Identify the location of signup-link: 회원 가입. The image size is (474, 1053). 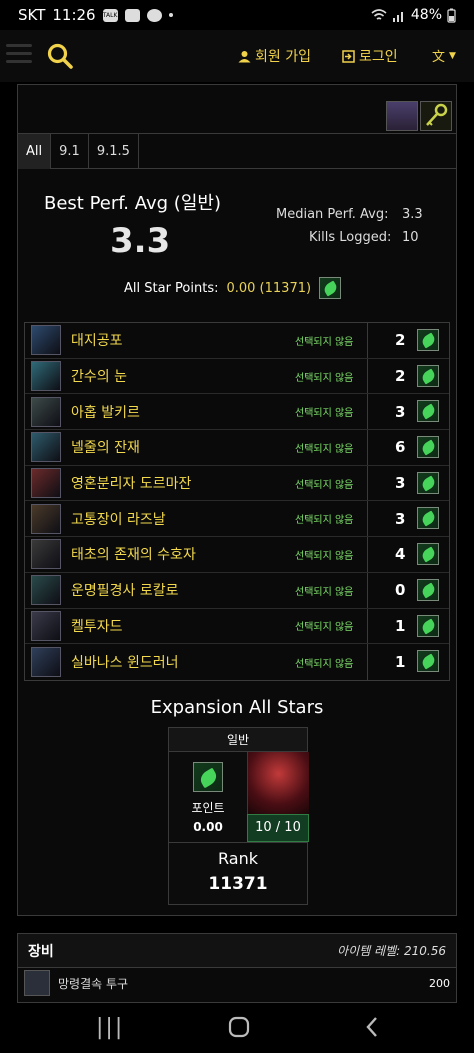
(274, 56).